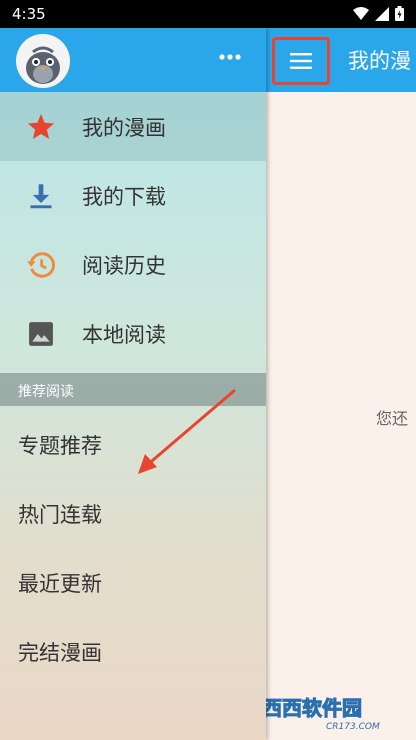  I want to click on nav-item-local-reading: 本地阅读, so click(133, 333).